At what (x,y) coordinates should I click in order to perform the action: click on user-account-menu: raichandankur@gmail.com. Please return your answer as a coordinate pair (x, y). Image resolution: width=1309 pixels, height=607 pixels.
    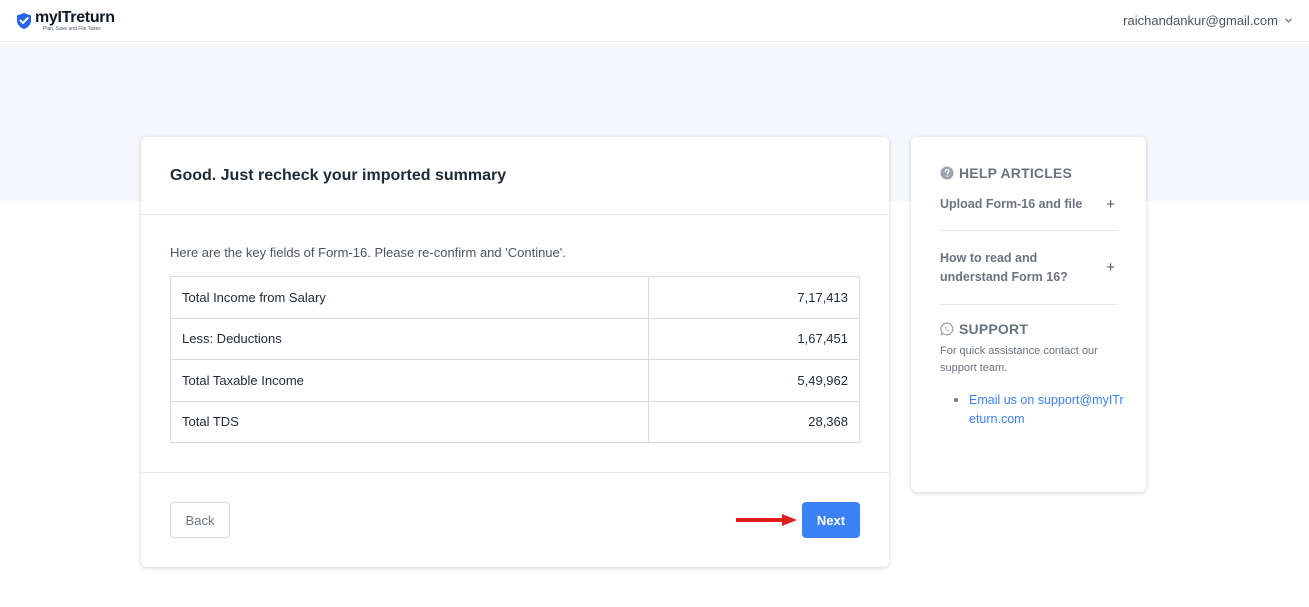
    Looking at the image, I should click on (1208, 20).